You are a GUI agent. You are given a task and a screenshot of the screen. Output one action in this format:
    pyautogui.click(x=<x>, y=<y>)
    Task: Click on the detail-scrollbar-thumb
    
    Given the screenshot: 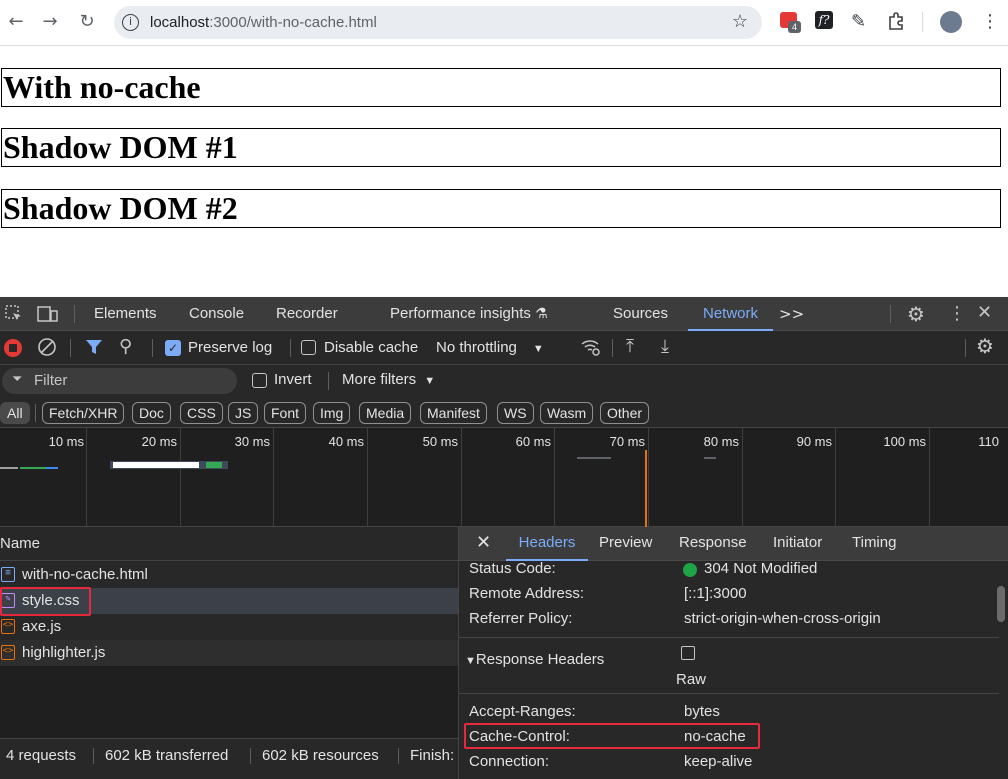 What is the action you would take?
    pyautogui.click(x=1001, y=604)
    